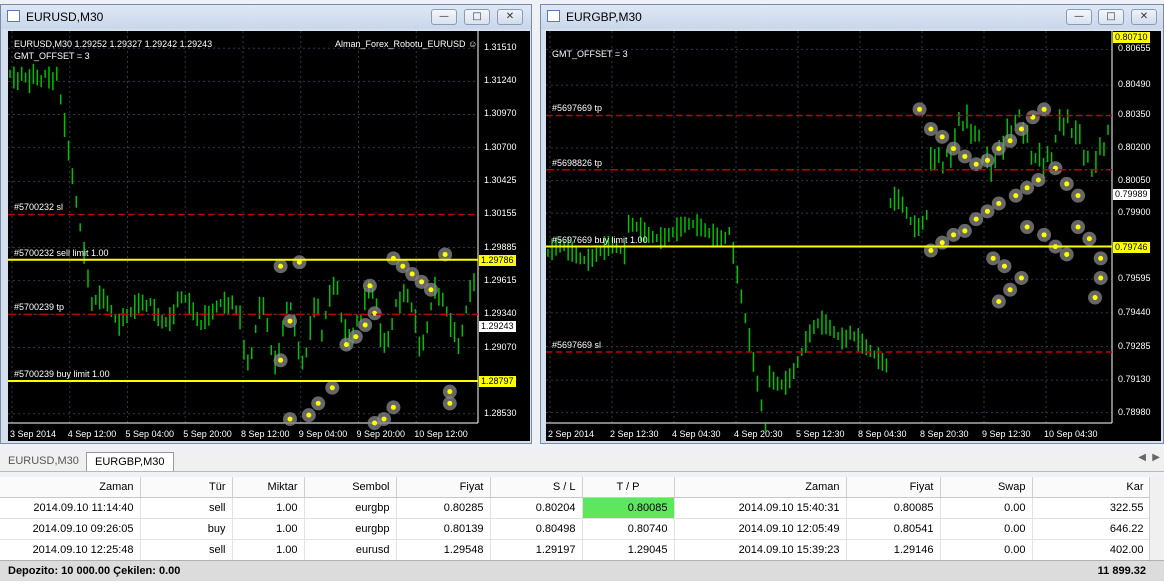  I want to click on deposit-summary: Depozito: 10 000.00 Çekilen: 0.00, so click(94, 571).